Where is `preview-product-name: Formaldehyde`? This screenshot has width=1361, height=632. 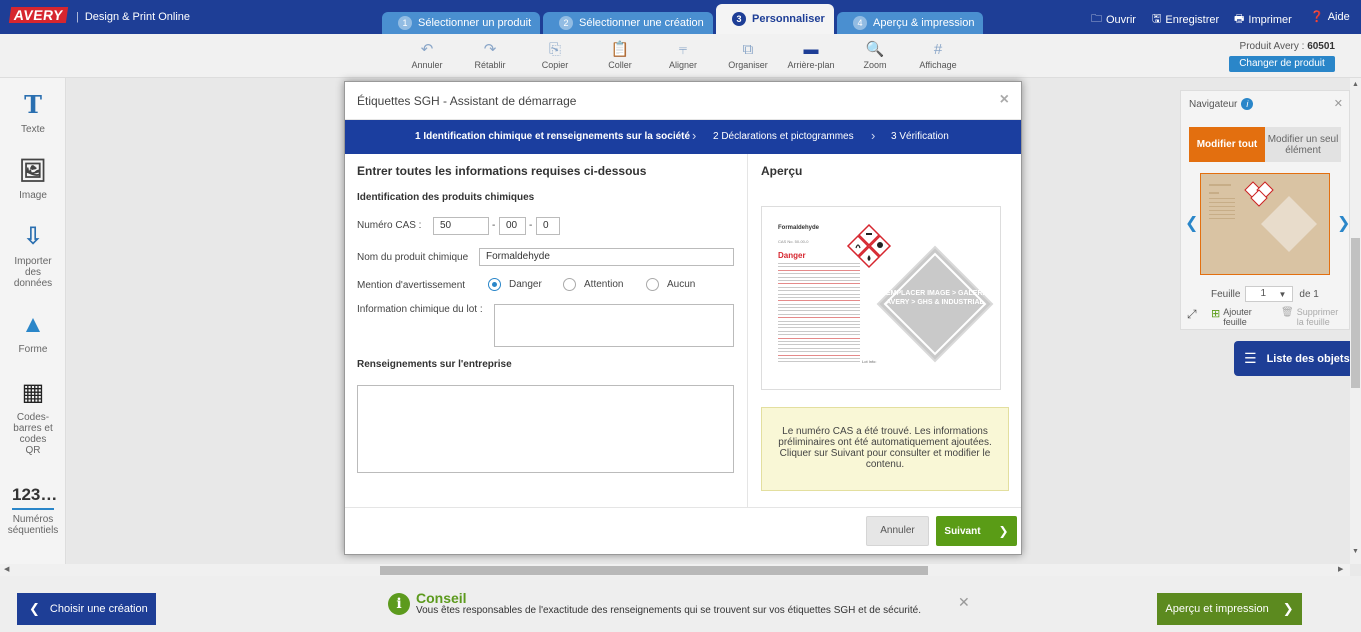 preview-product-name: Formaldehyde is located at coordinates (799, 228).